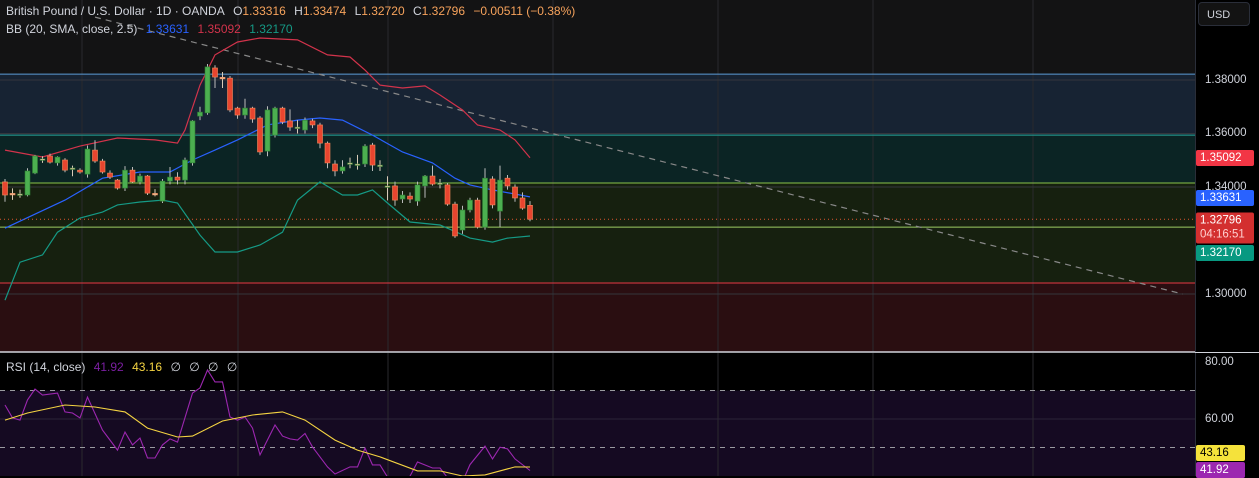  I want to click on rsi-extra-1: ∅, so click(175, 367).